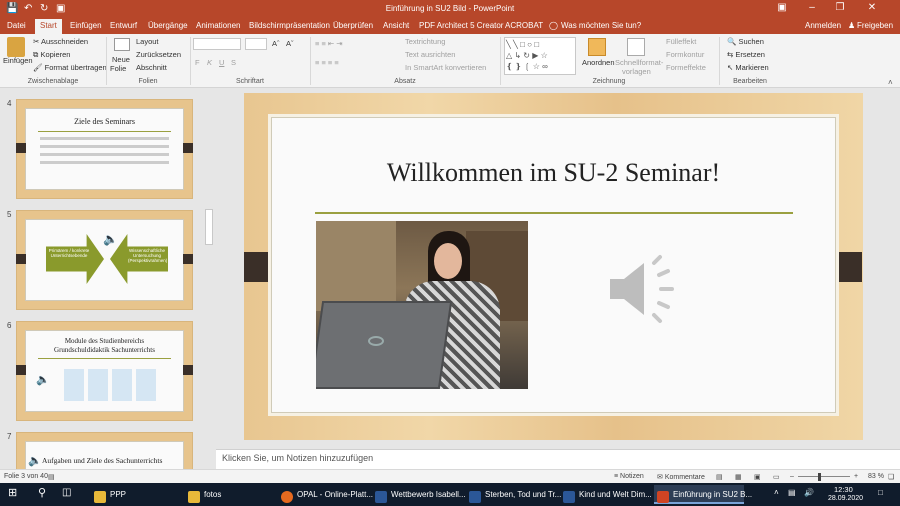 This screenshot has width=900, height=506. What do you see at coordinates (845, 498) in the screenshot?
I see `clock-date: 28.09.2020` at bounding box center [845, 498].